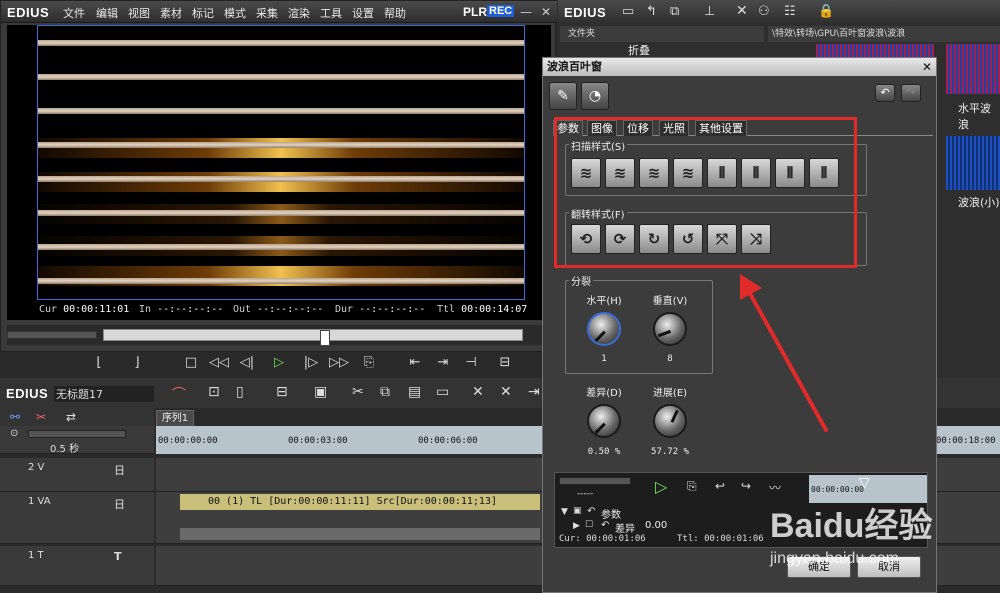  What do you see at coordinates (577, 511) in the screenshot?
I see `kf-checkbox: ▣` at bounding box center [577, 511].